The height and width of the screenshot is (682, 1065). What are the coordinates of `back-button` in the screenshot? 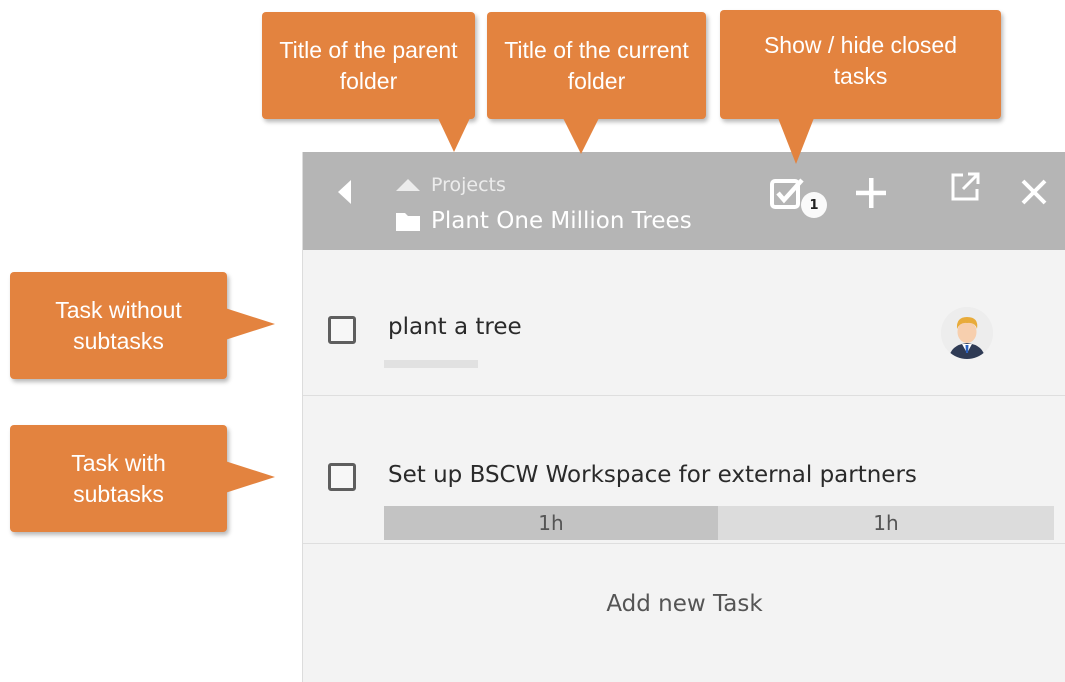 It's located at (346, 192).